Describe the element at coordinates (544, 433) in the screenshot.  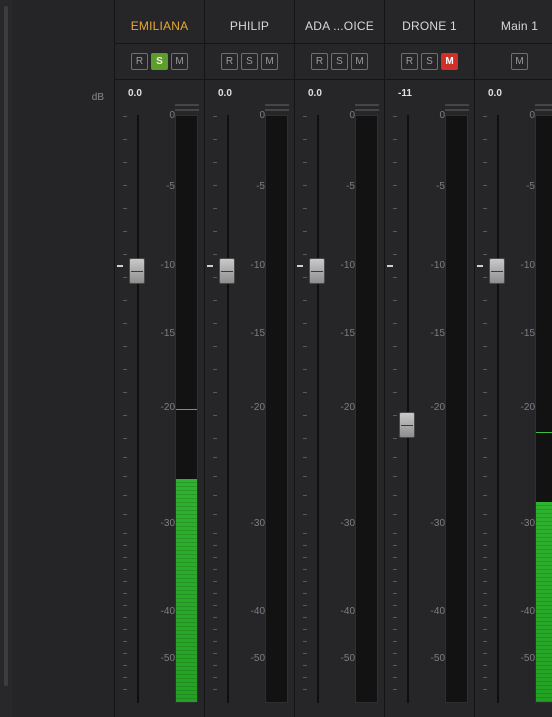
I see `meter-peak-line` at that location.